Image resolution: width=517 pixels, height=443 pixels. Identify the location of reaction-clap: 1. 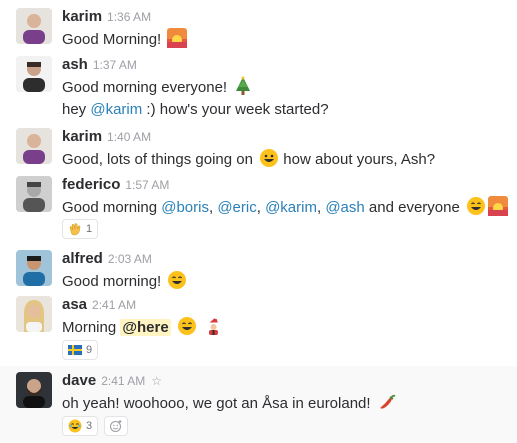
(80, 229).